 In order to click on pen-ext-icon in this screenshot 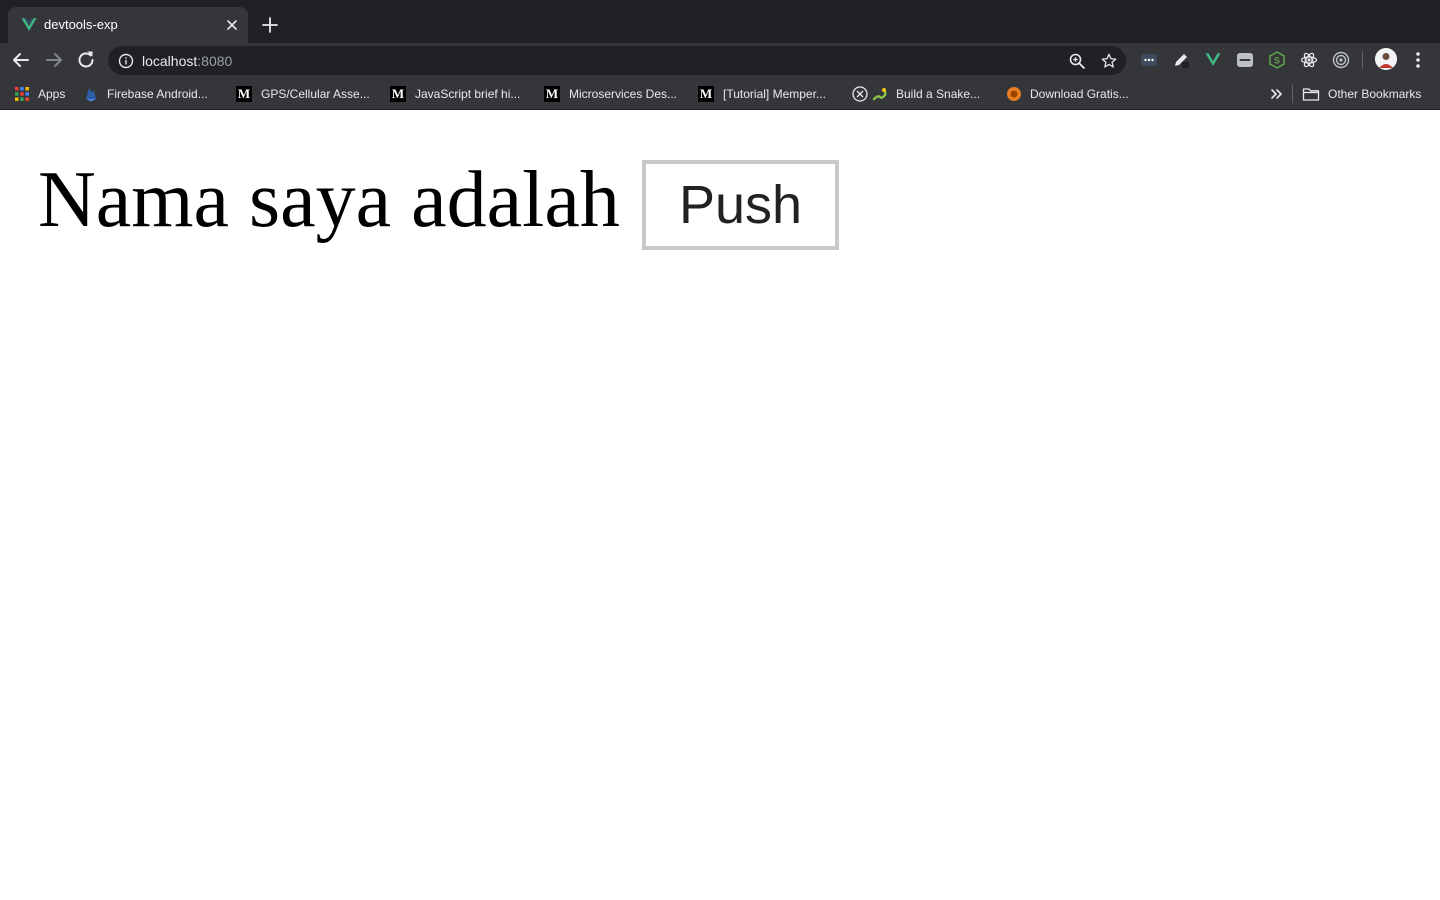, I will do `click(1181, 60)`.